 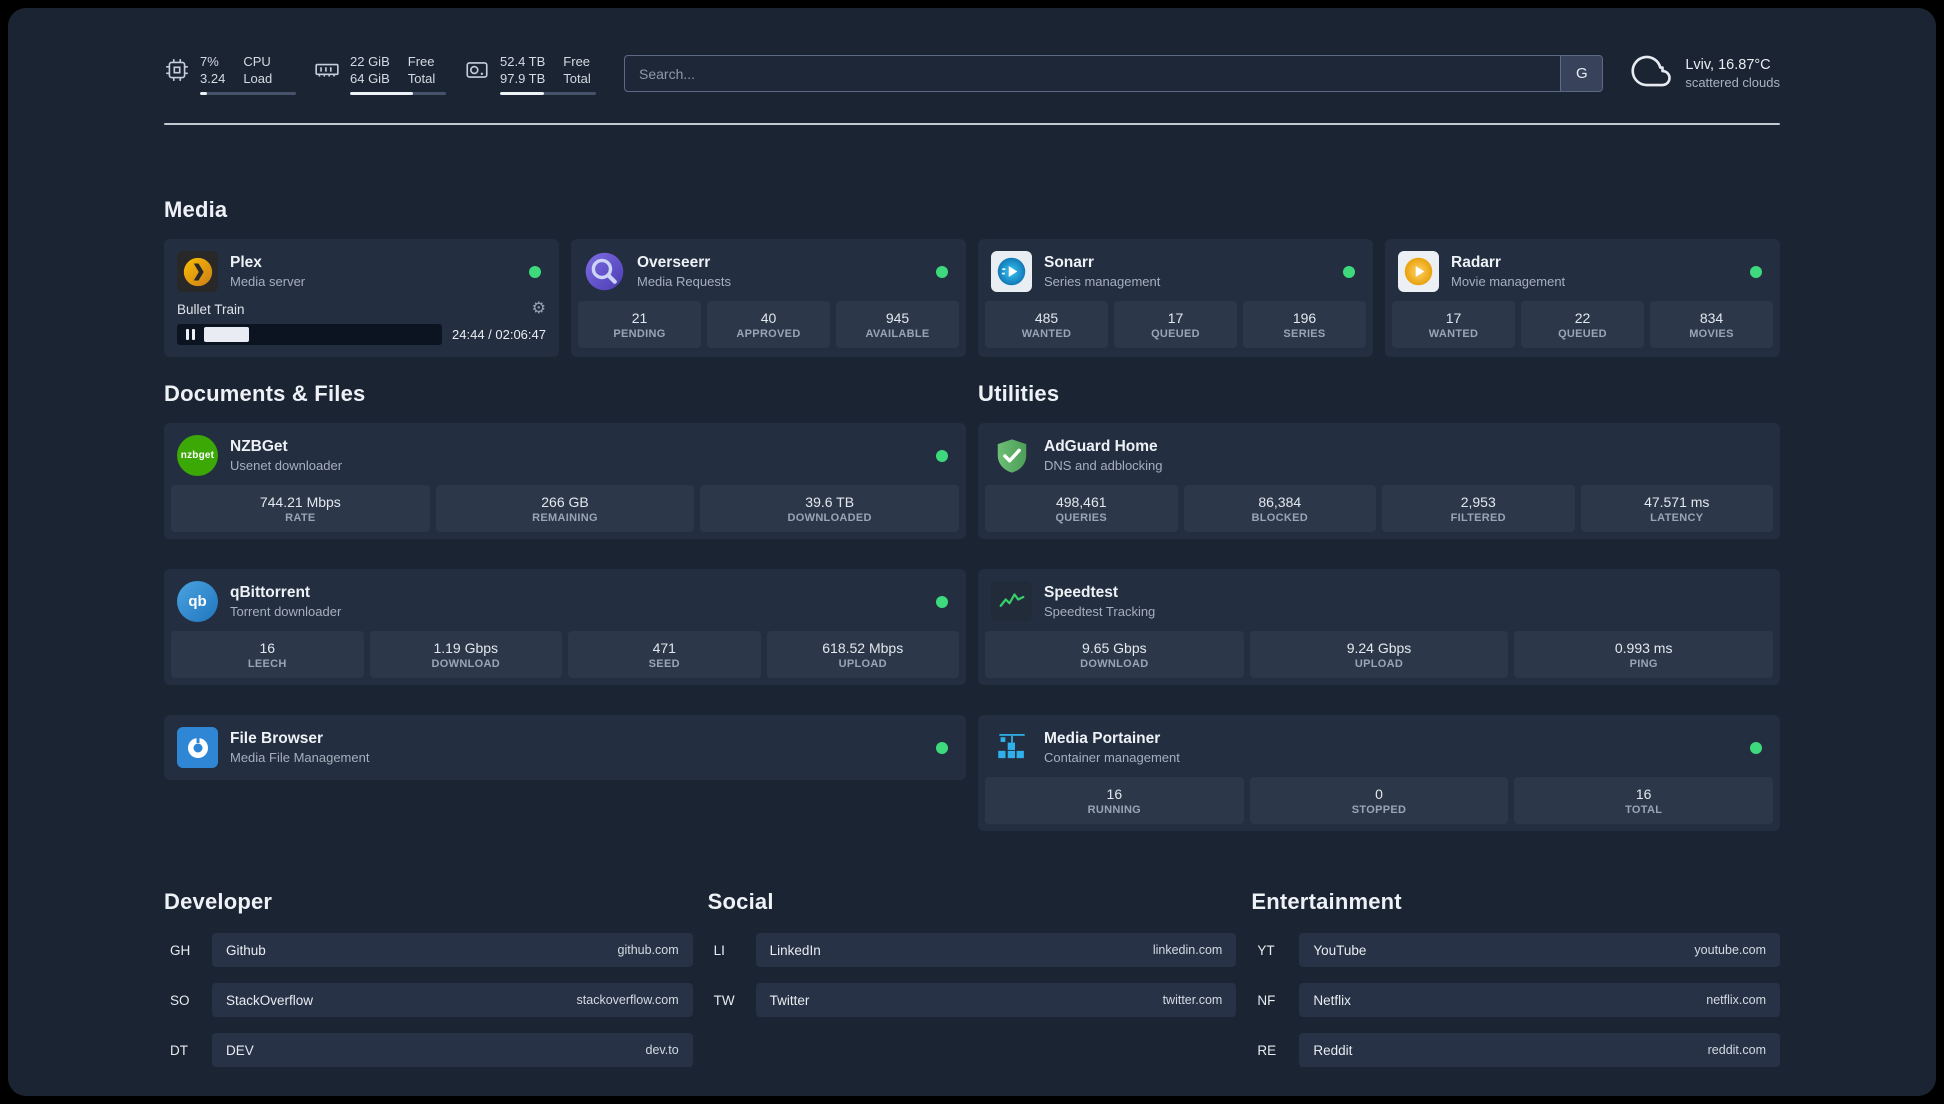 I want to click on service-name: Overseerr, so click(x=674, y=262).